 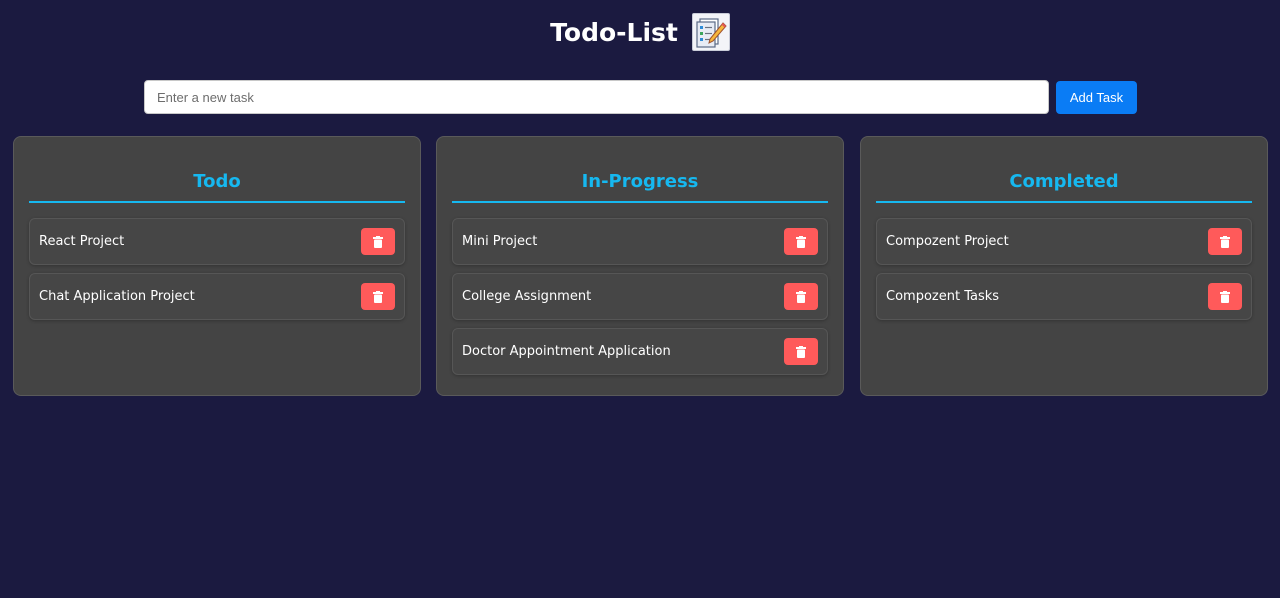 I want to click on task-item: Doctor Appointment Application, so click(x=640, y=351).